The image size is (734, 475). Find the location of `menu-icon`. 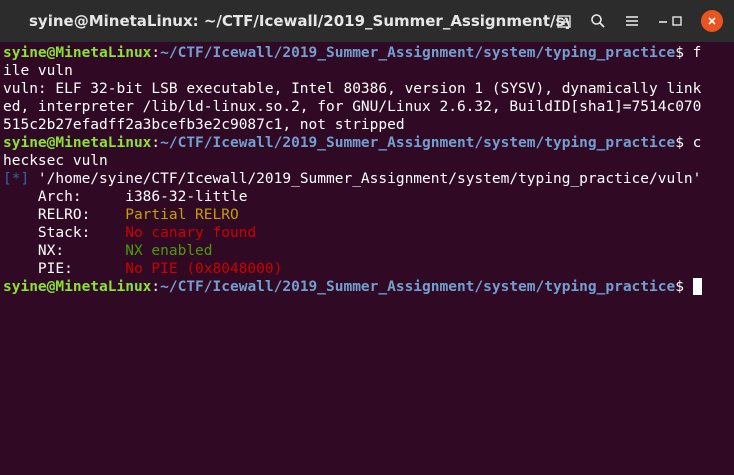

menu-icon is located at coordinates (632, 21).